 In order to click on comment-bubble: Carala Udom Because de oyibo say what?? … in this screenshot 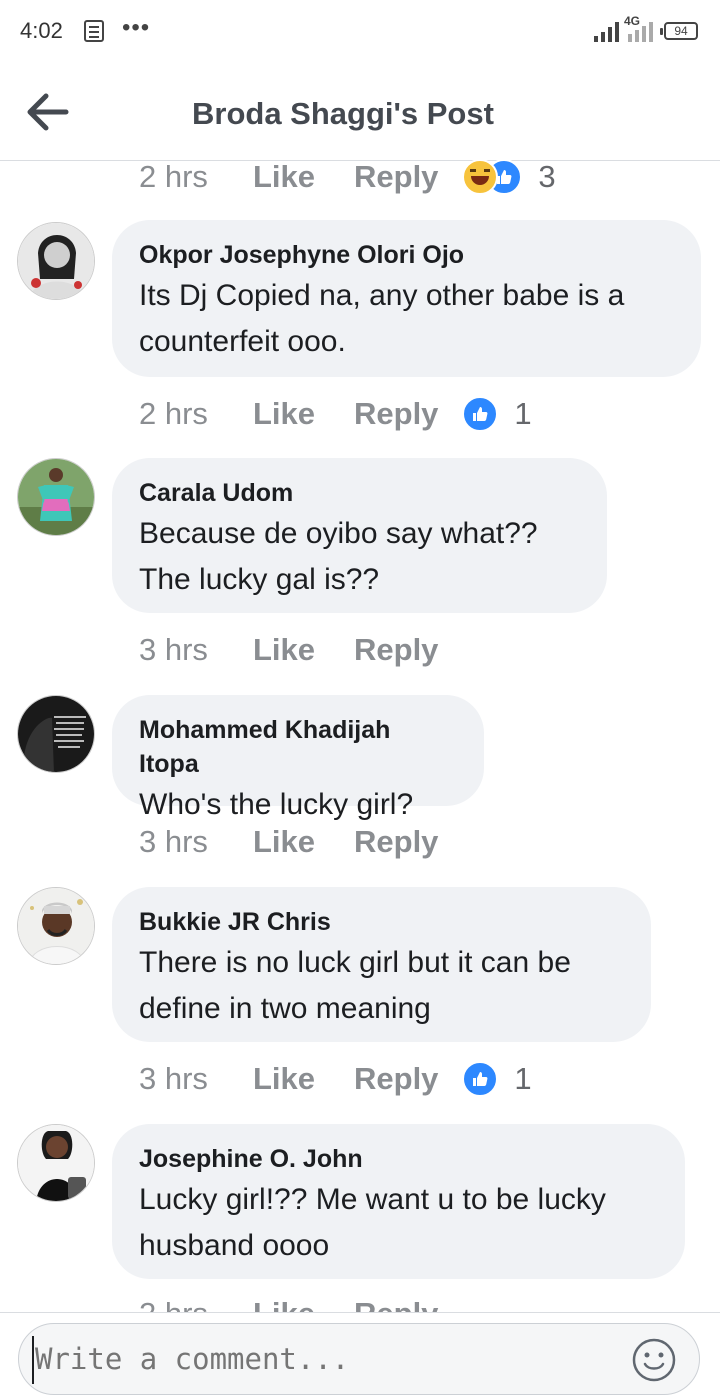, I will do `click(359, 535)`.